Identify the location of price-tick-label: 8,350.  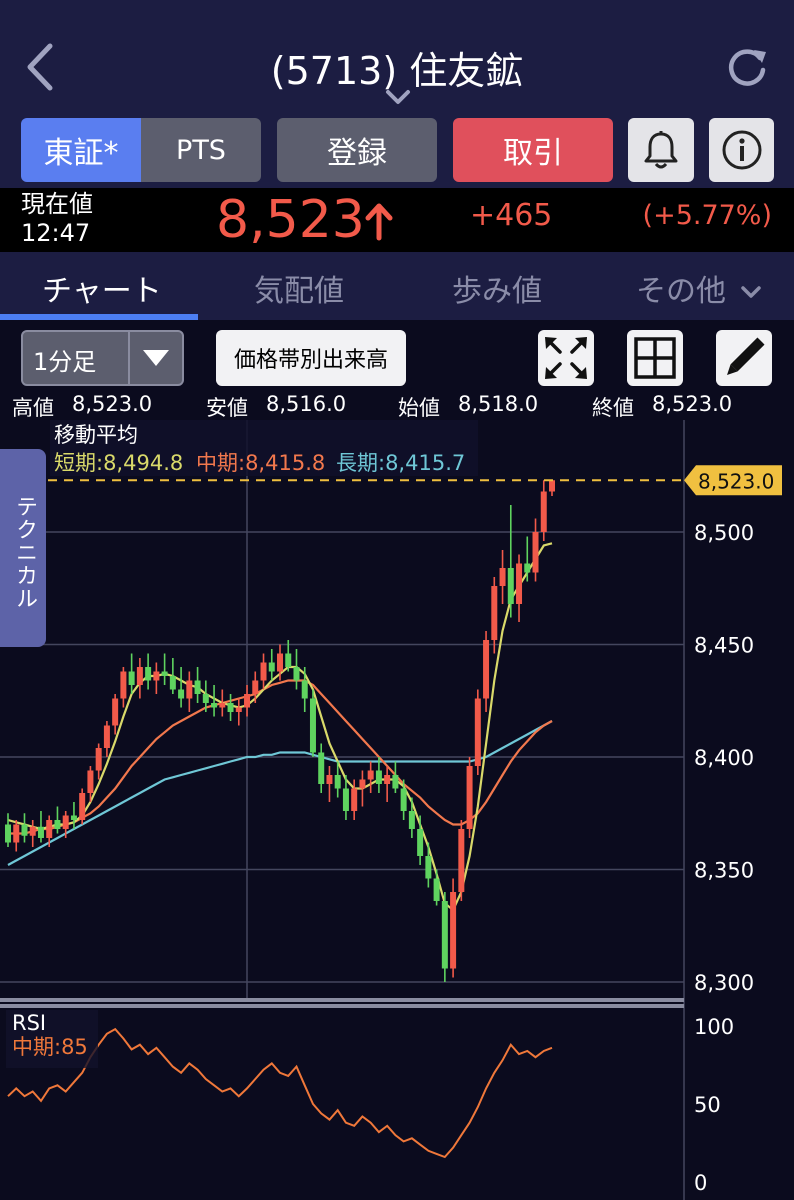
(724, 871).